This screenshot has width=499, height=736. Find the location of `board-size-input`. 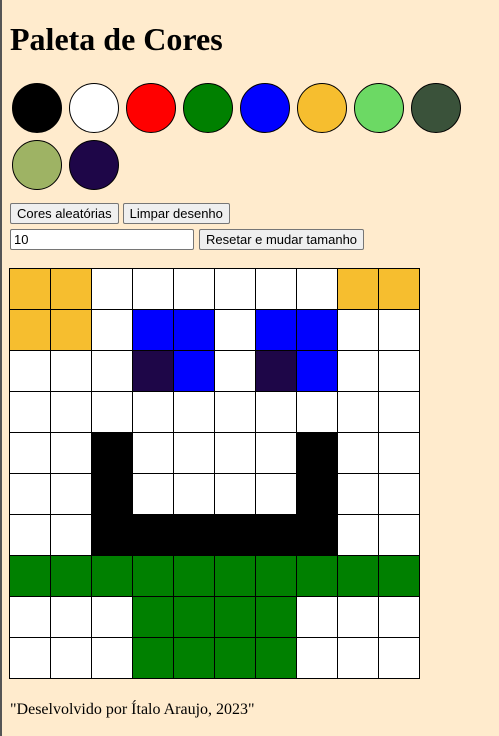

board-size-input is located at coordinates (102, 239).